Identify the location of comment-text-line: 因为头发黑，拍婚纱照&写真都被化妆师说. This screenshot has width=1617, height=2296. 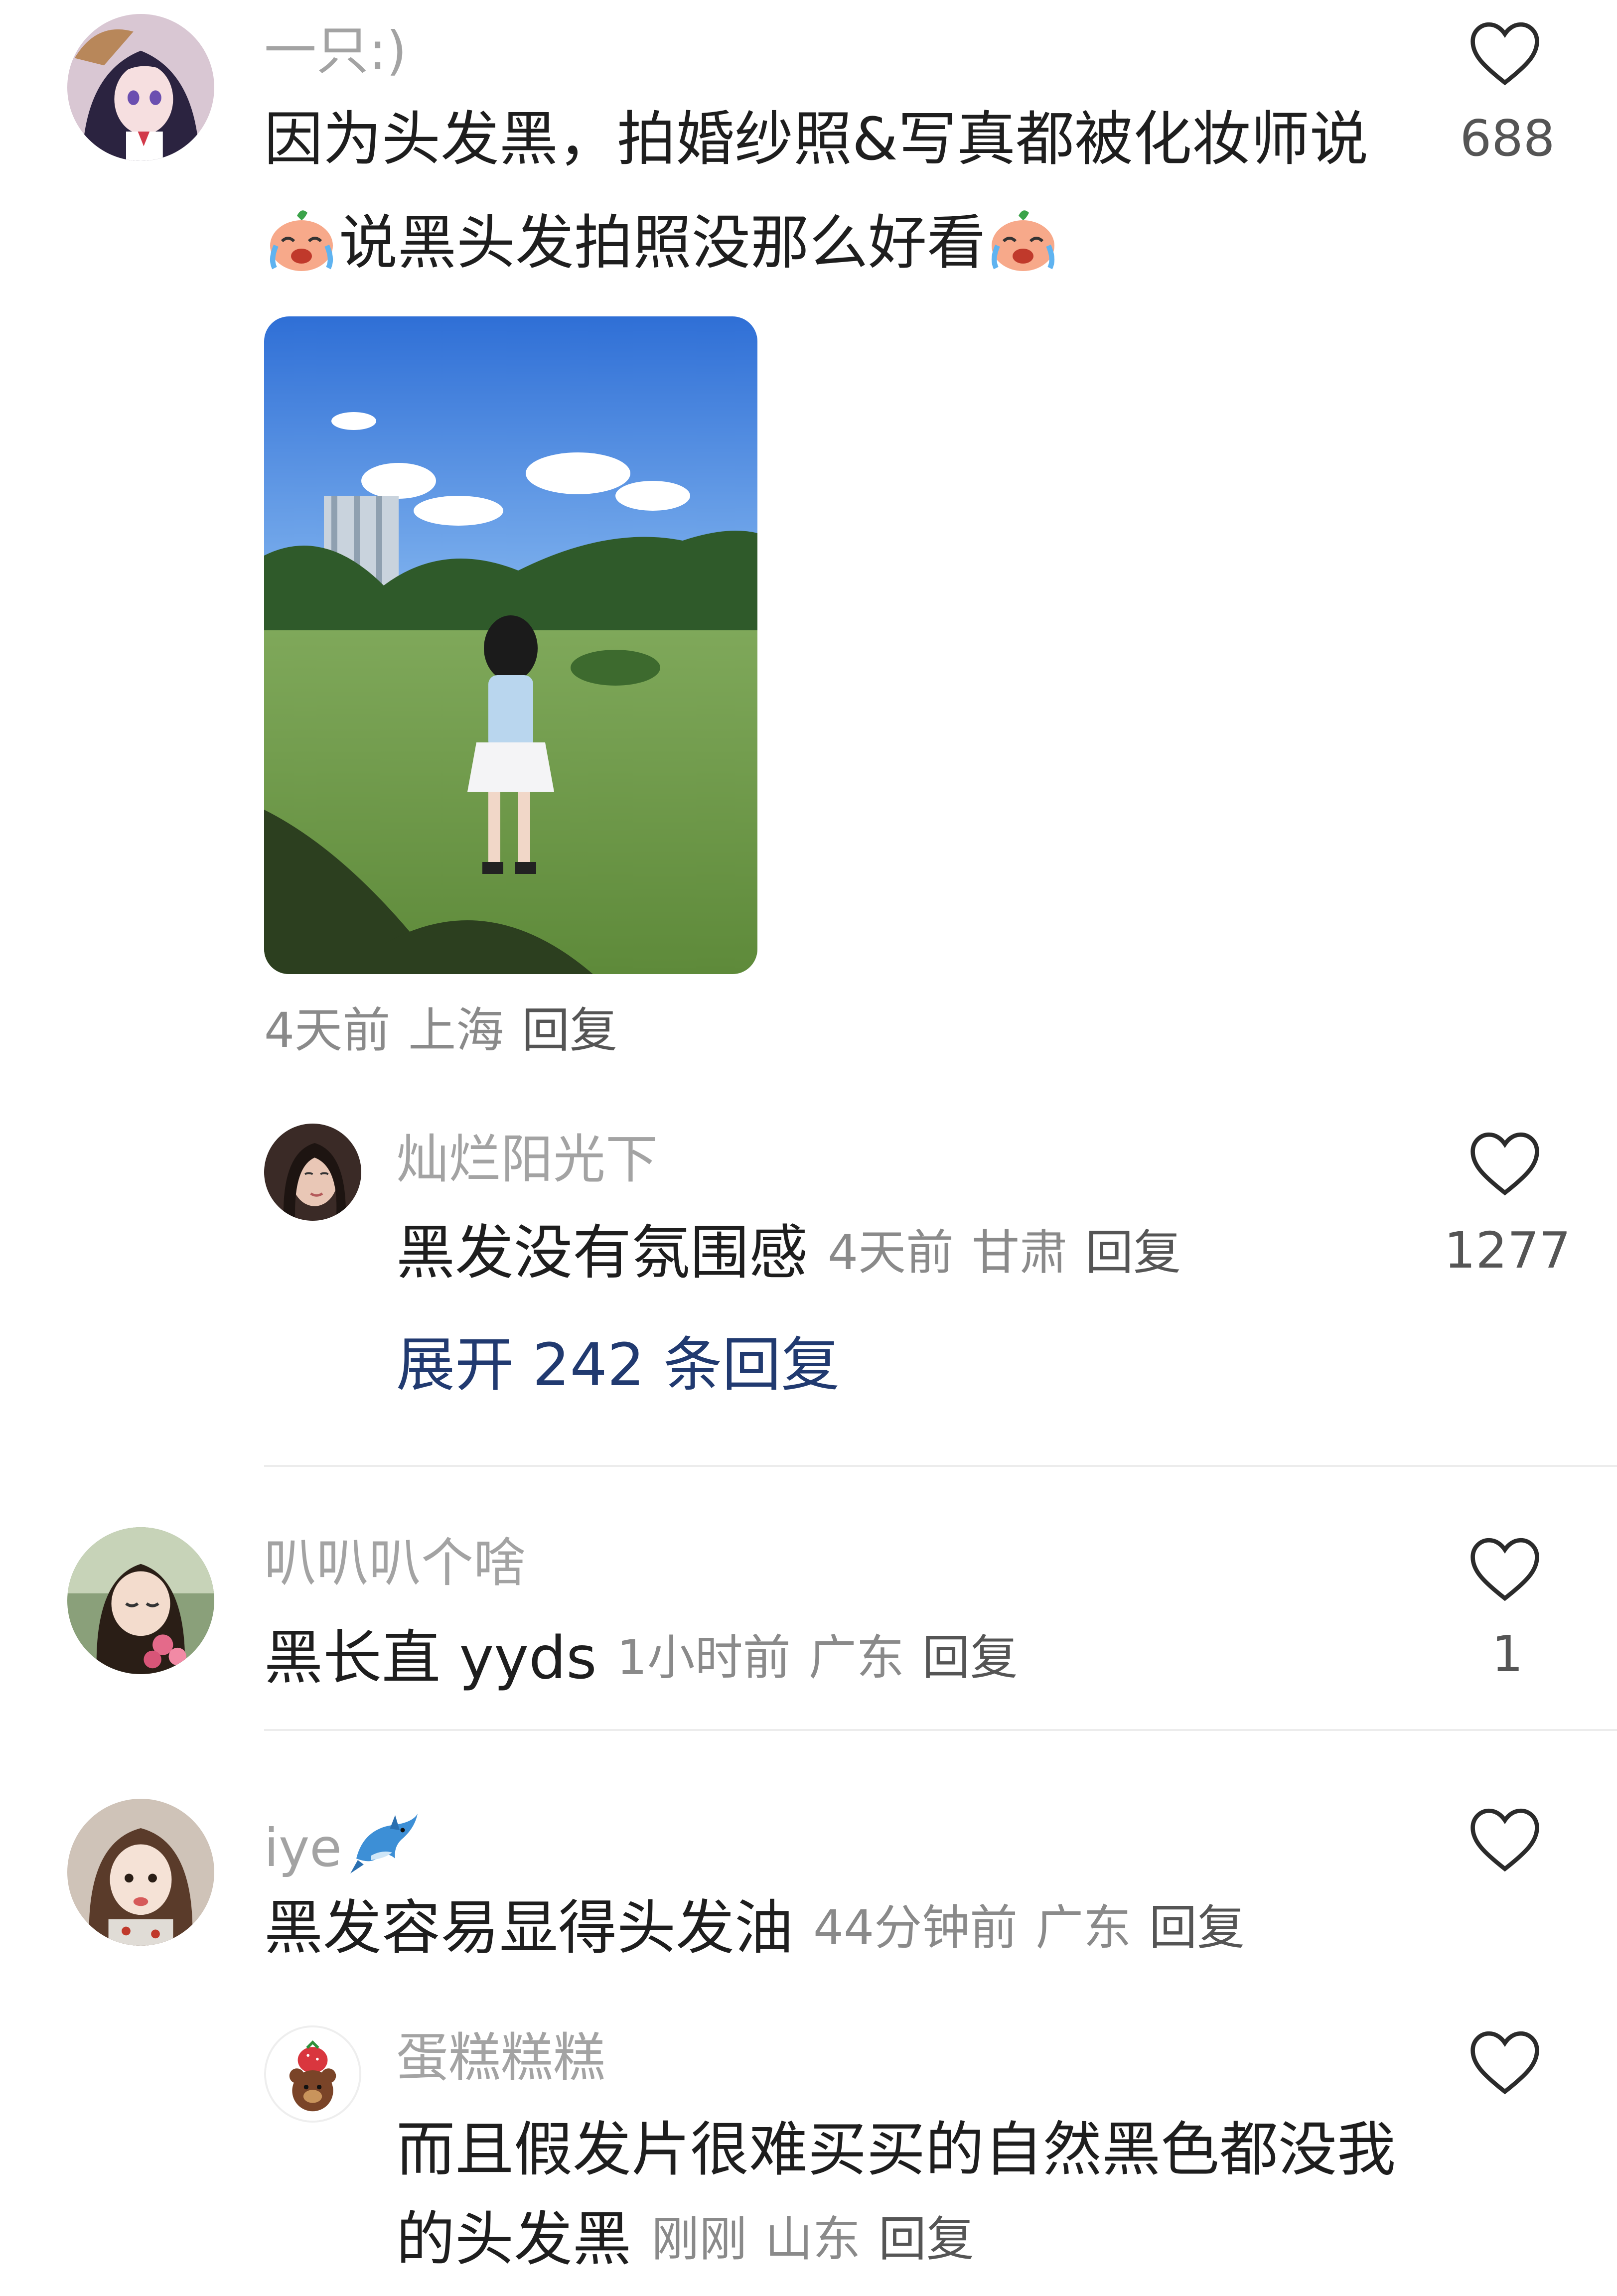
(816, 139).